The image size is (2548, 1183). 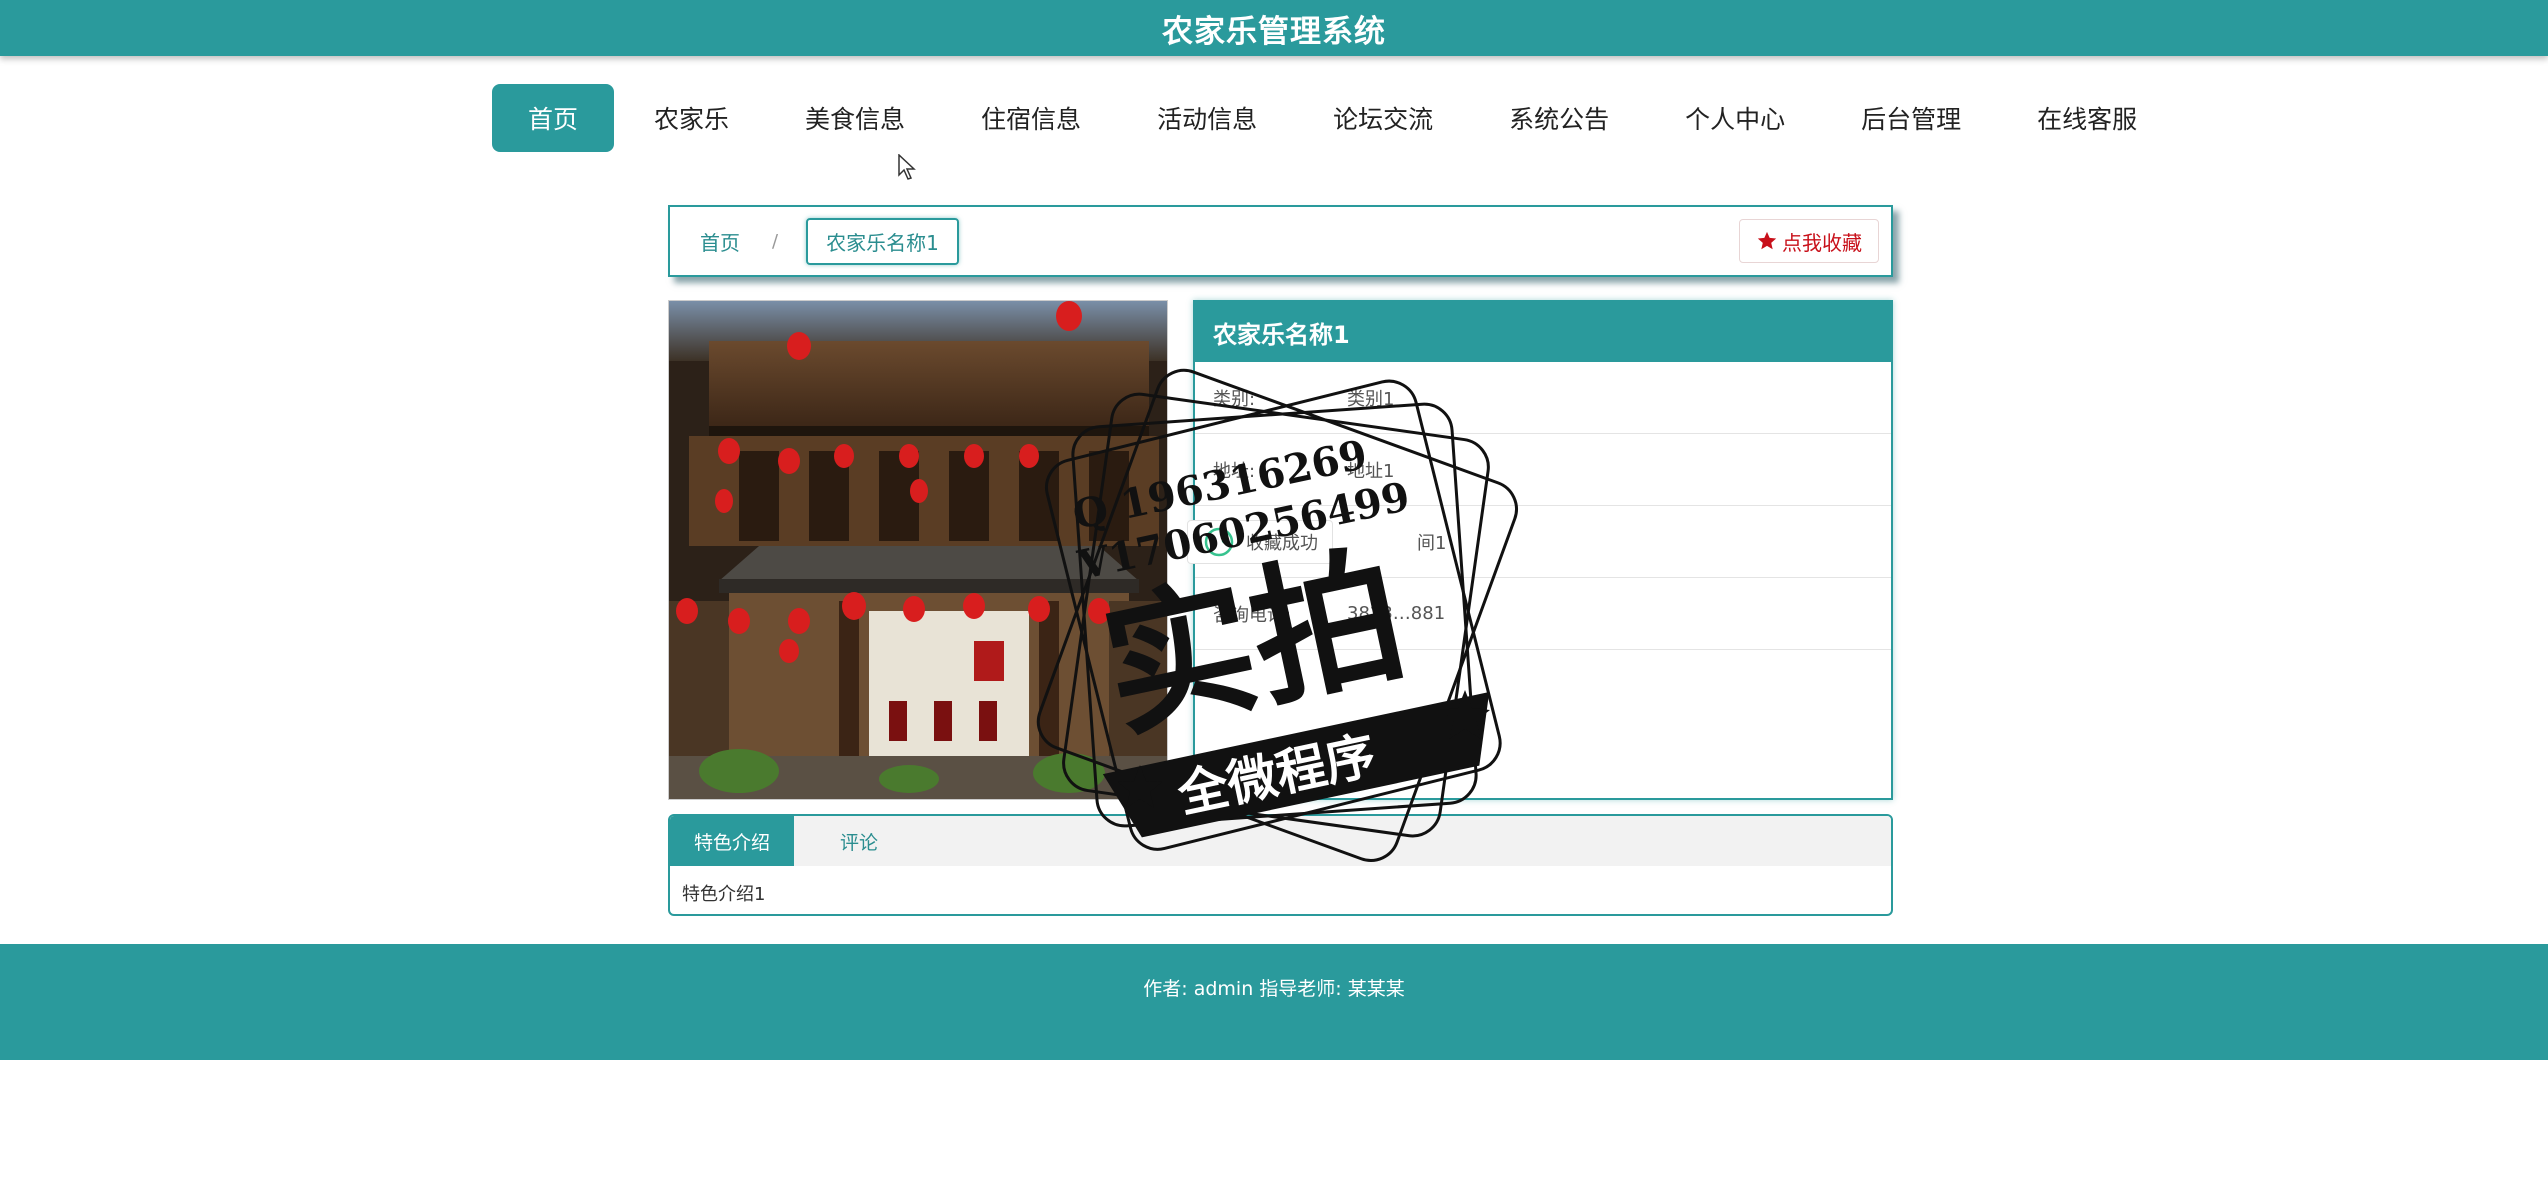 What do you see at coordinates (1822, 242) in the screenshot?
I see `favorite-button-label: 点我收藏` at bounding box center [1822, 242].